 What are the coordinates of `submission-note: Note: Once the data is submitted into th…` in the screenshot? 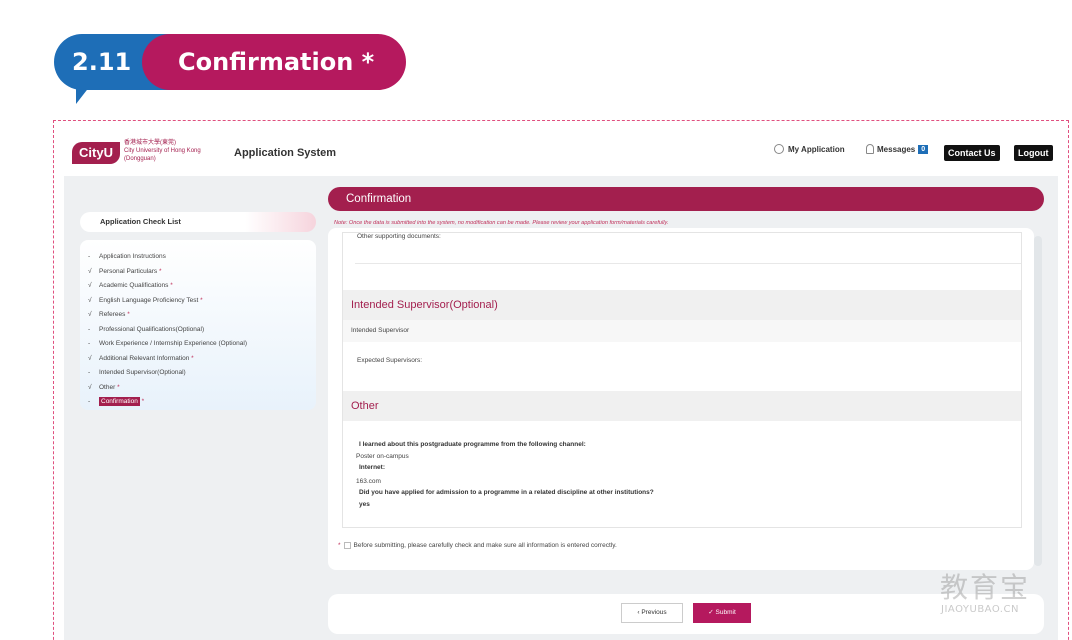 It's located at (501, 223).